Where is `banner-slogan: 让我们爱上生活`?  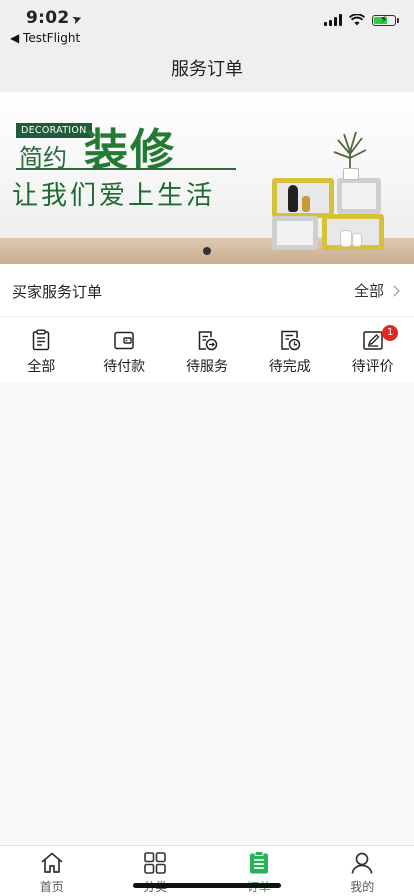 banner-slogan: 让我们爱上生活 is located at coordinates (114, 196).